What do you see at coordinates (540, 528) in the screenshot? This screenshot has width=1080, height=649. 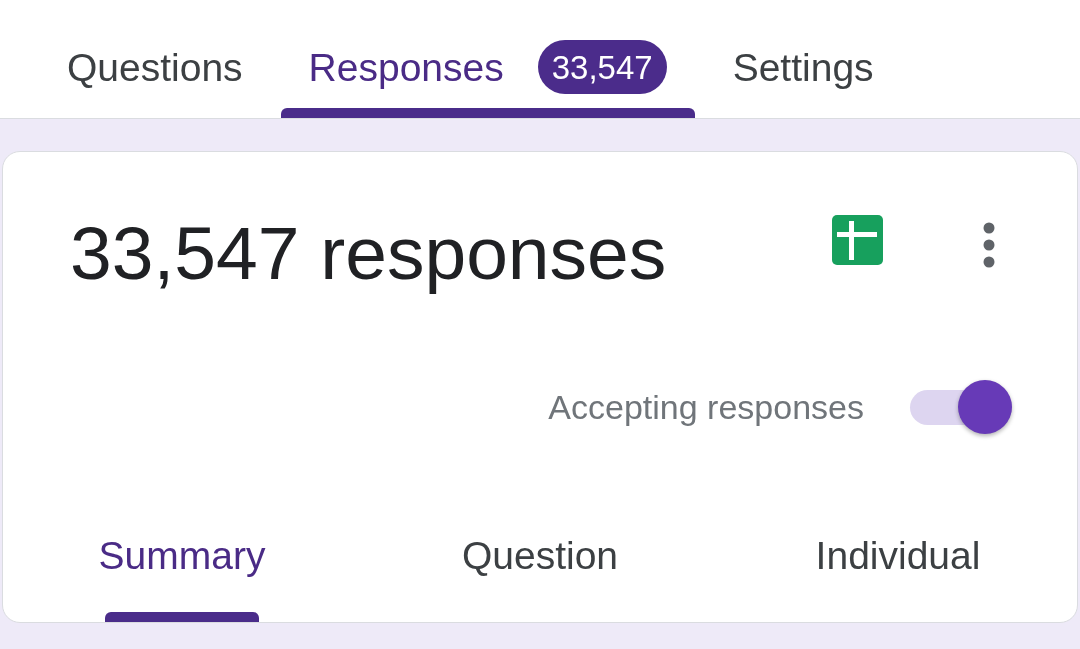 I see `view-tab: Question` at bounding box center [540, 528].